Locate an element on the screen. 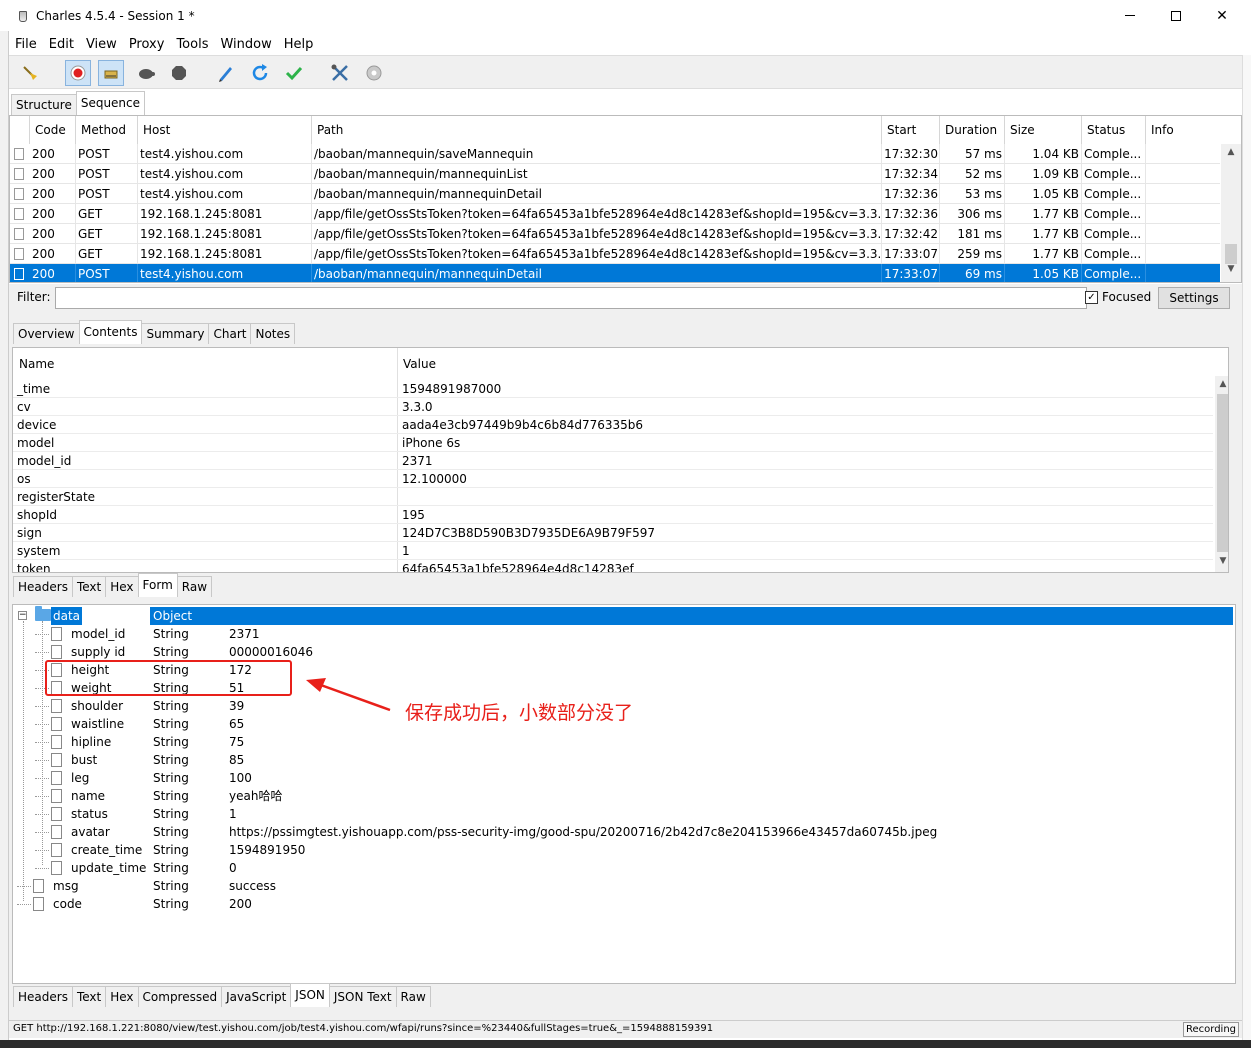 This screenshot has width=1251, height=1048. tree-row: model_id String 2371 is located at coordinates (623, 634).